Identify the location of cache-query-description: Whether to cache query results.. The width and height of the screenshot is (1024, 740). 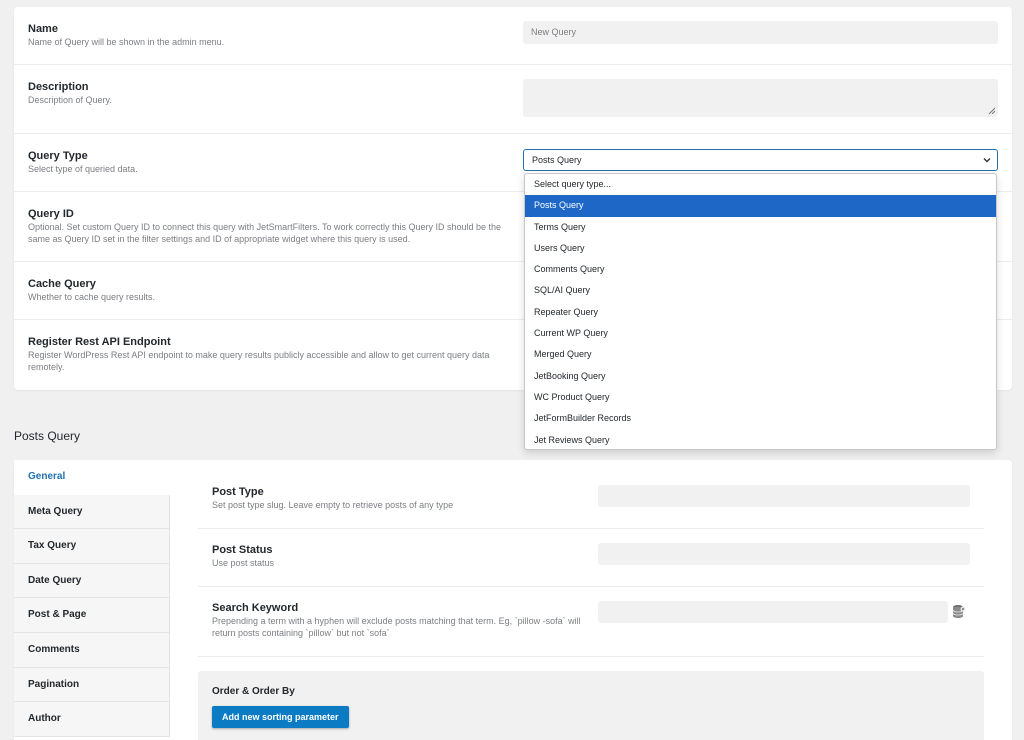
(92, 297).